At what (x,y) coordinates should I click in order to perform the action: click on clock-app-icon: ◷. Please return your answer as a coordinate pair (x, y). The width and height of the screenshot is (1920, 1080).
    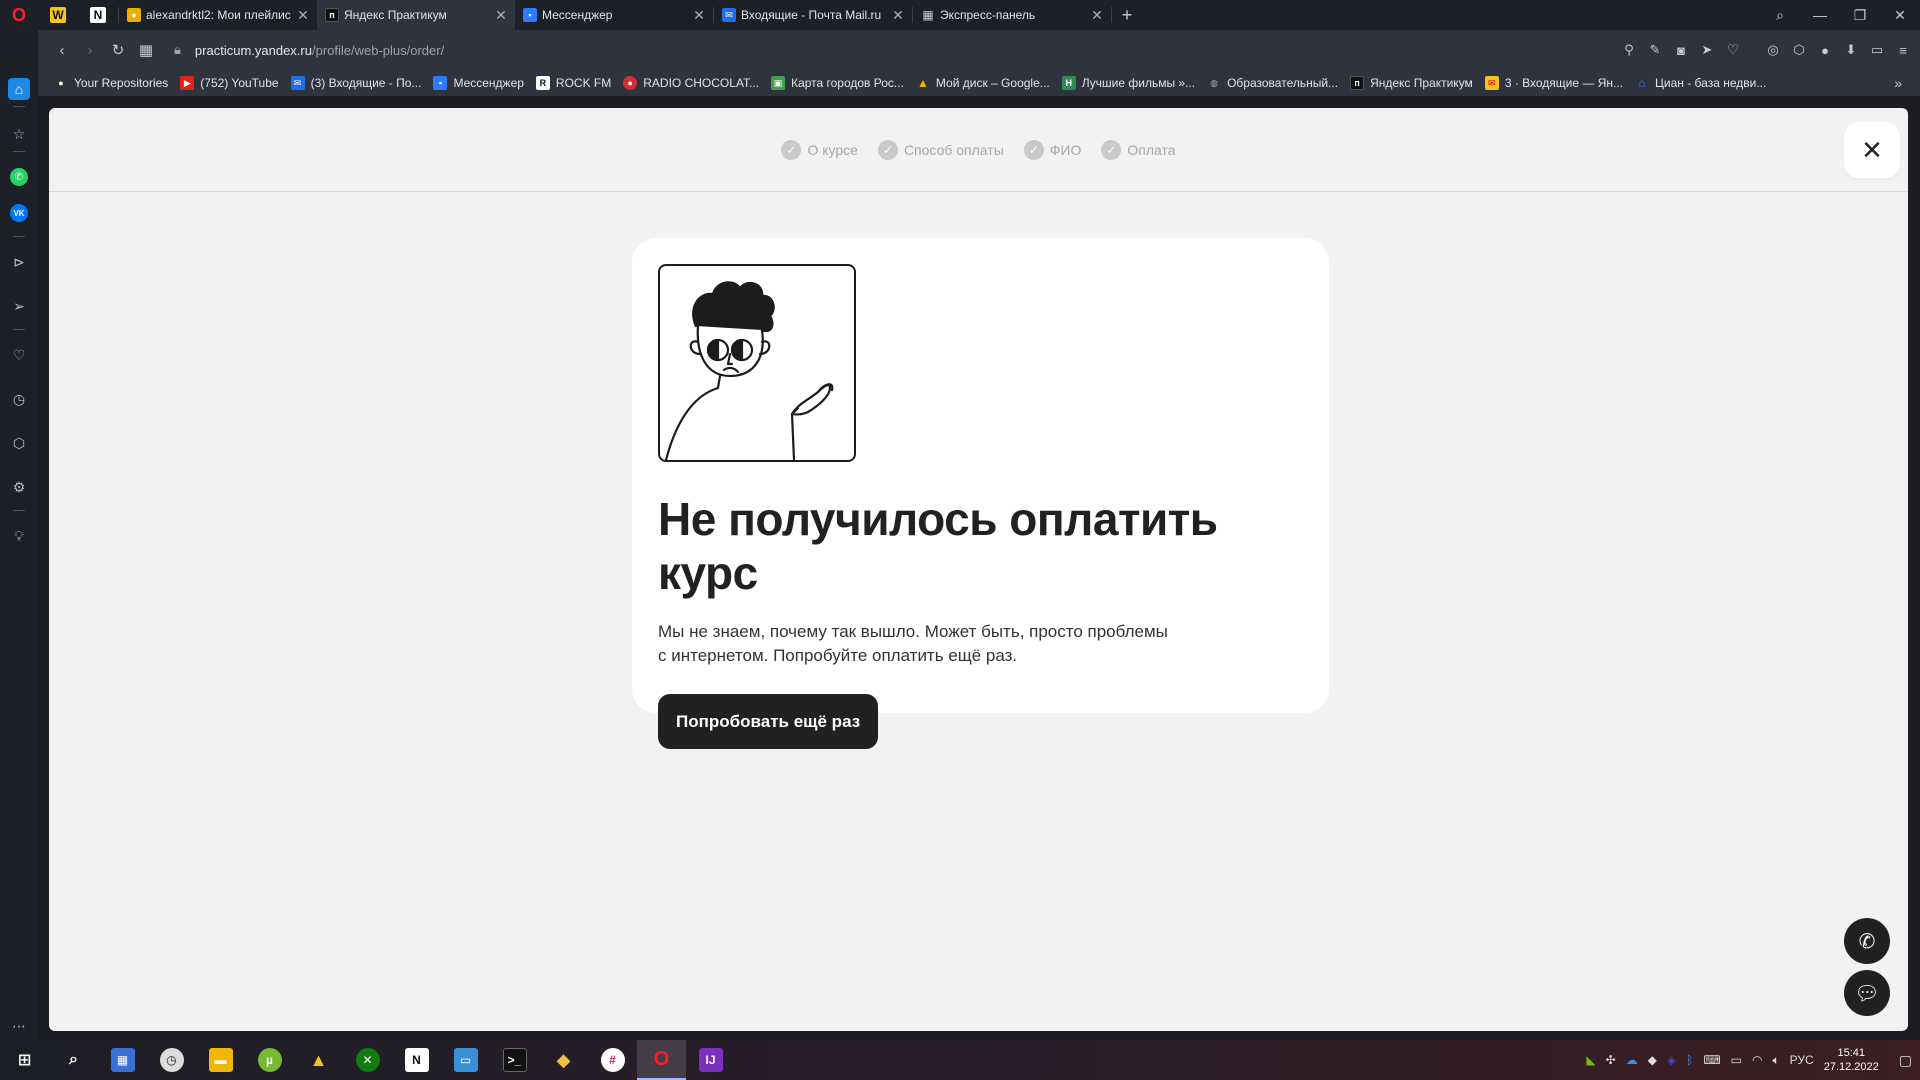
    Looking at the image, I should click on (171, 1060).